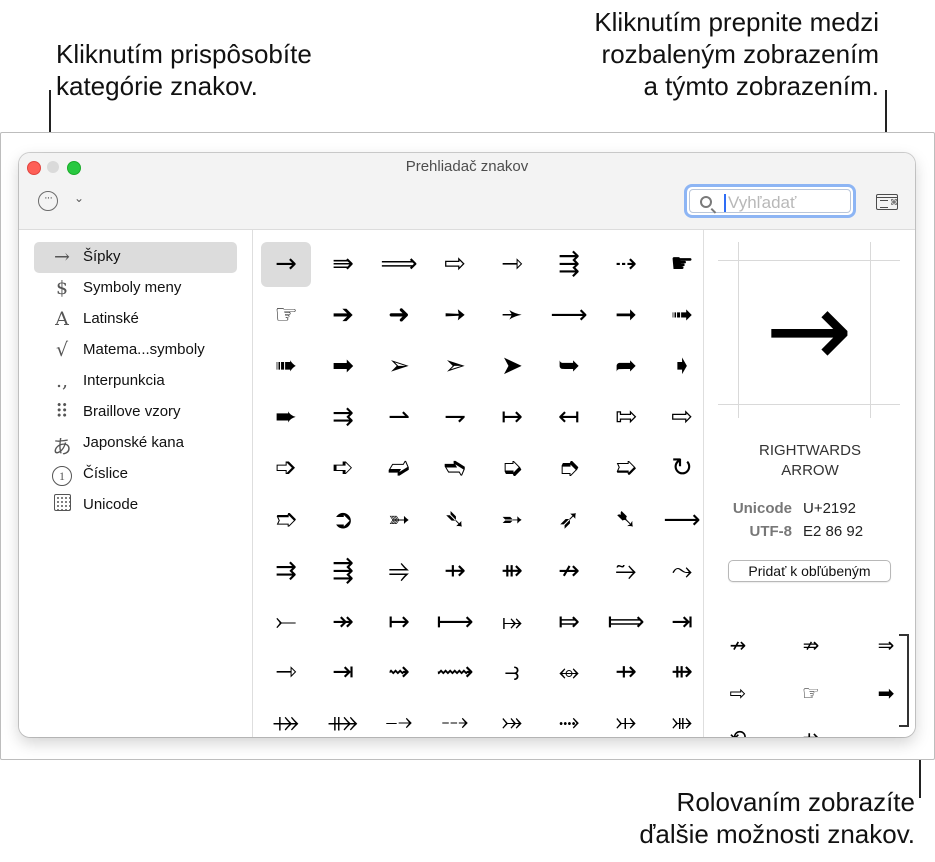 This screenshot has height=862, width=935. Describe the element at coordinates (626, 468) in the screenshot. I see `glyph-cell: ➯` at that location.